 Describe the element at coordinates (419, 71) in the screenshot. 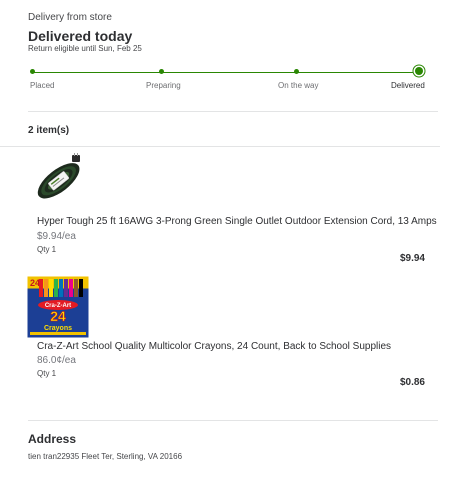

I see `progress-dot-delivered` at that location.